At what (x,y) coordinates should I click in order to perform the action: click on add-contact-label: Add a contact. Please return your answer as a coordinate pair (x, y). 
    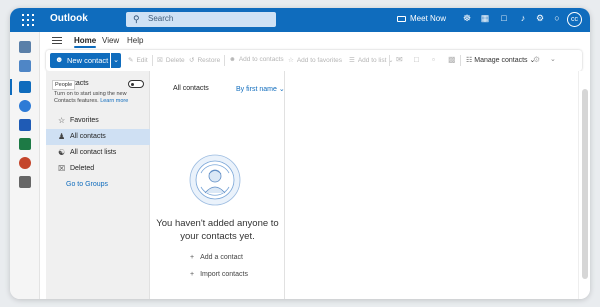
    Looking at the image, I should click on (221, 257).